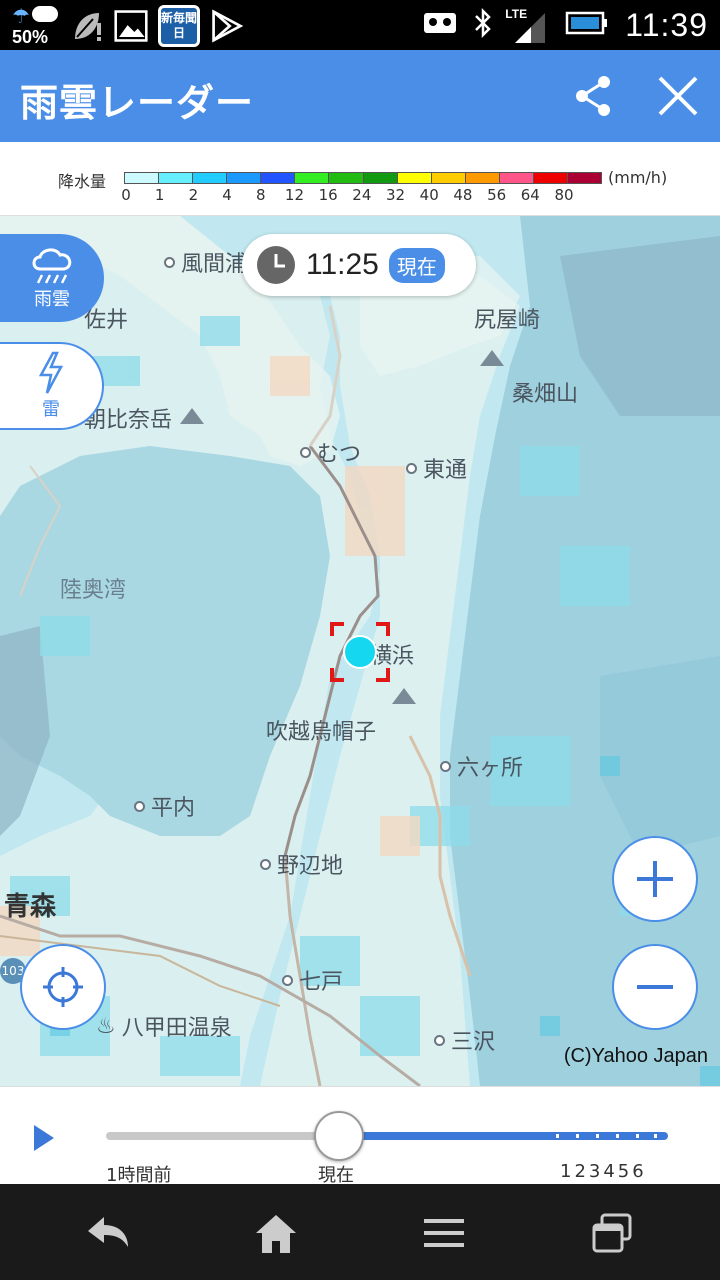 The height and width of the screenshot is (1280, 720). What do you see at coordinates (395, 195) in the screenshot?
I see `legend-tick-label: 32` at bounding box center [395, 195].